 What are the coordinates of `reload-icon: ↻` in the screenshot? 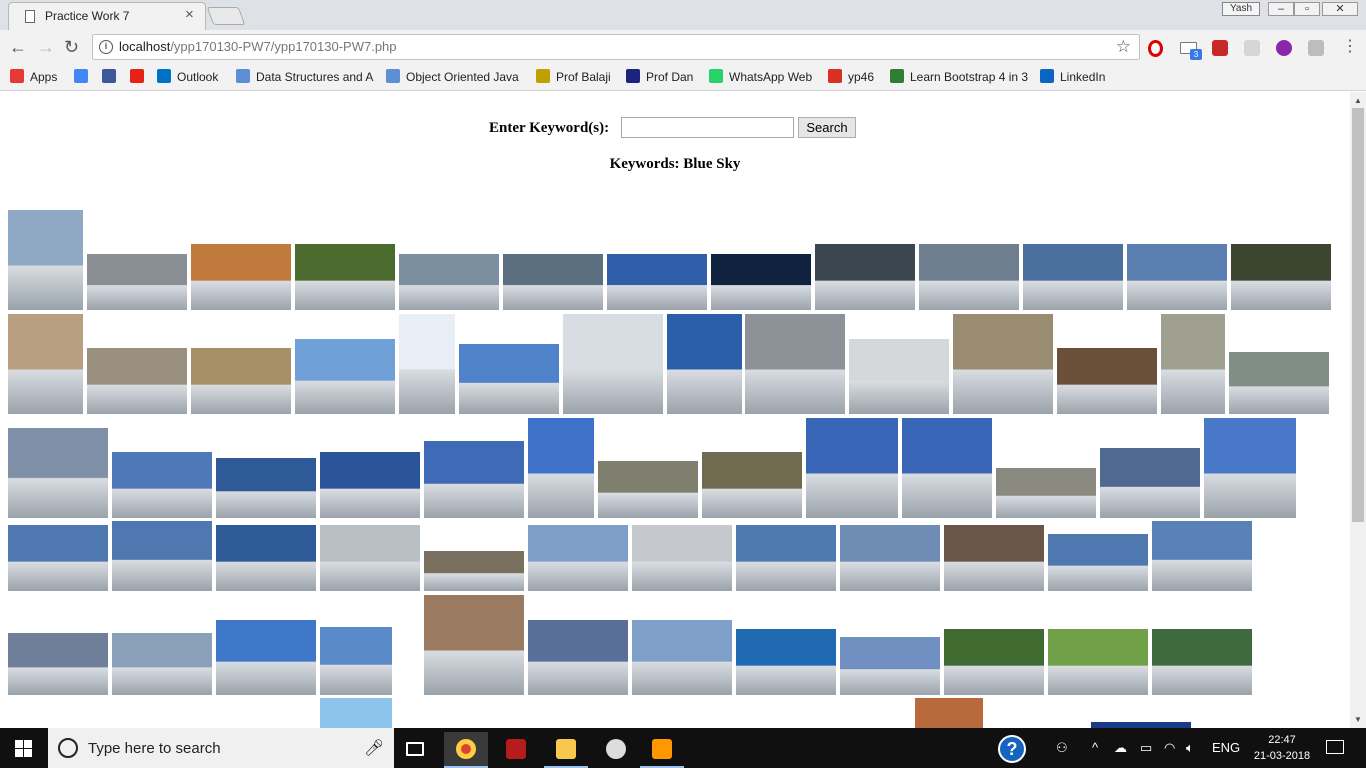 It's located at (71, 47).